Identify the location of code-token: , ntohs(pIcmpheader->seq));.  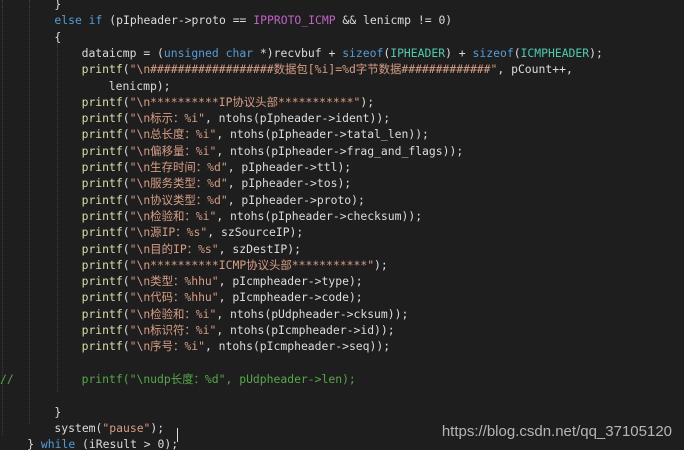
(297, 346).